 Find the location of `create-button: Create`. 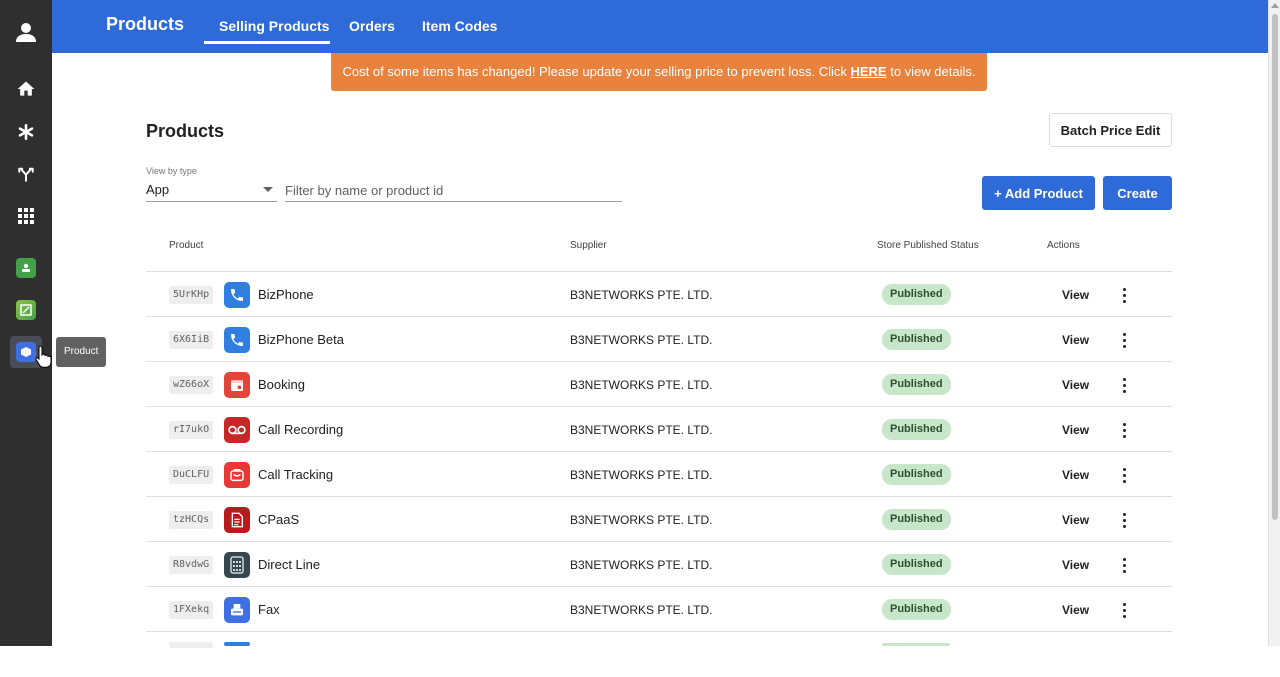

create-button: Create is located at coordinates (1137, 193).